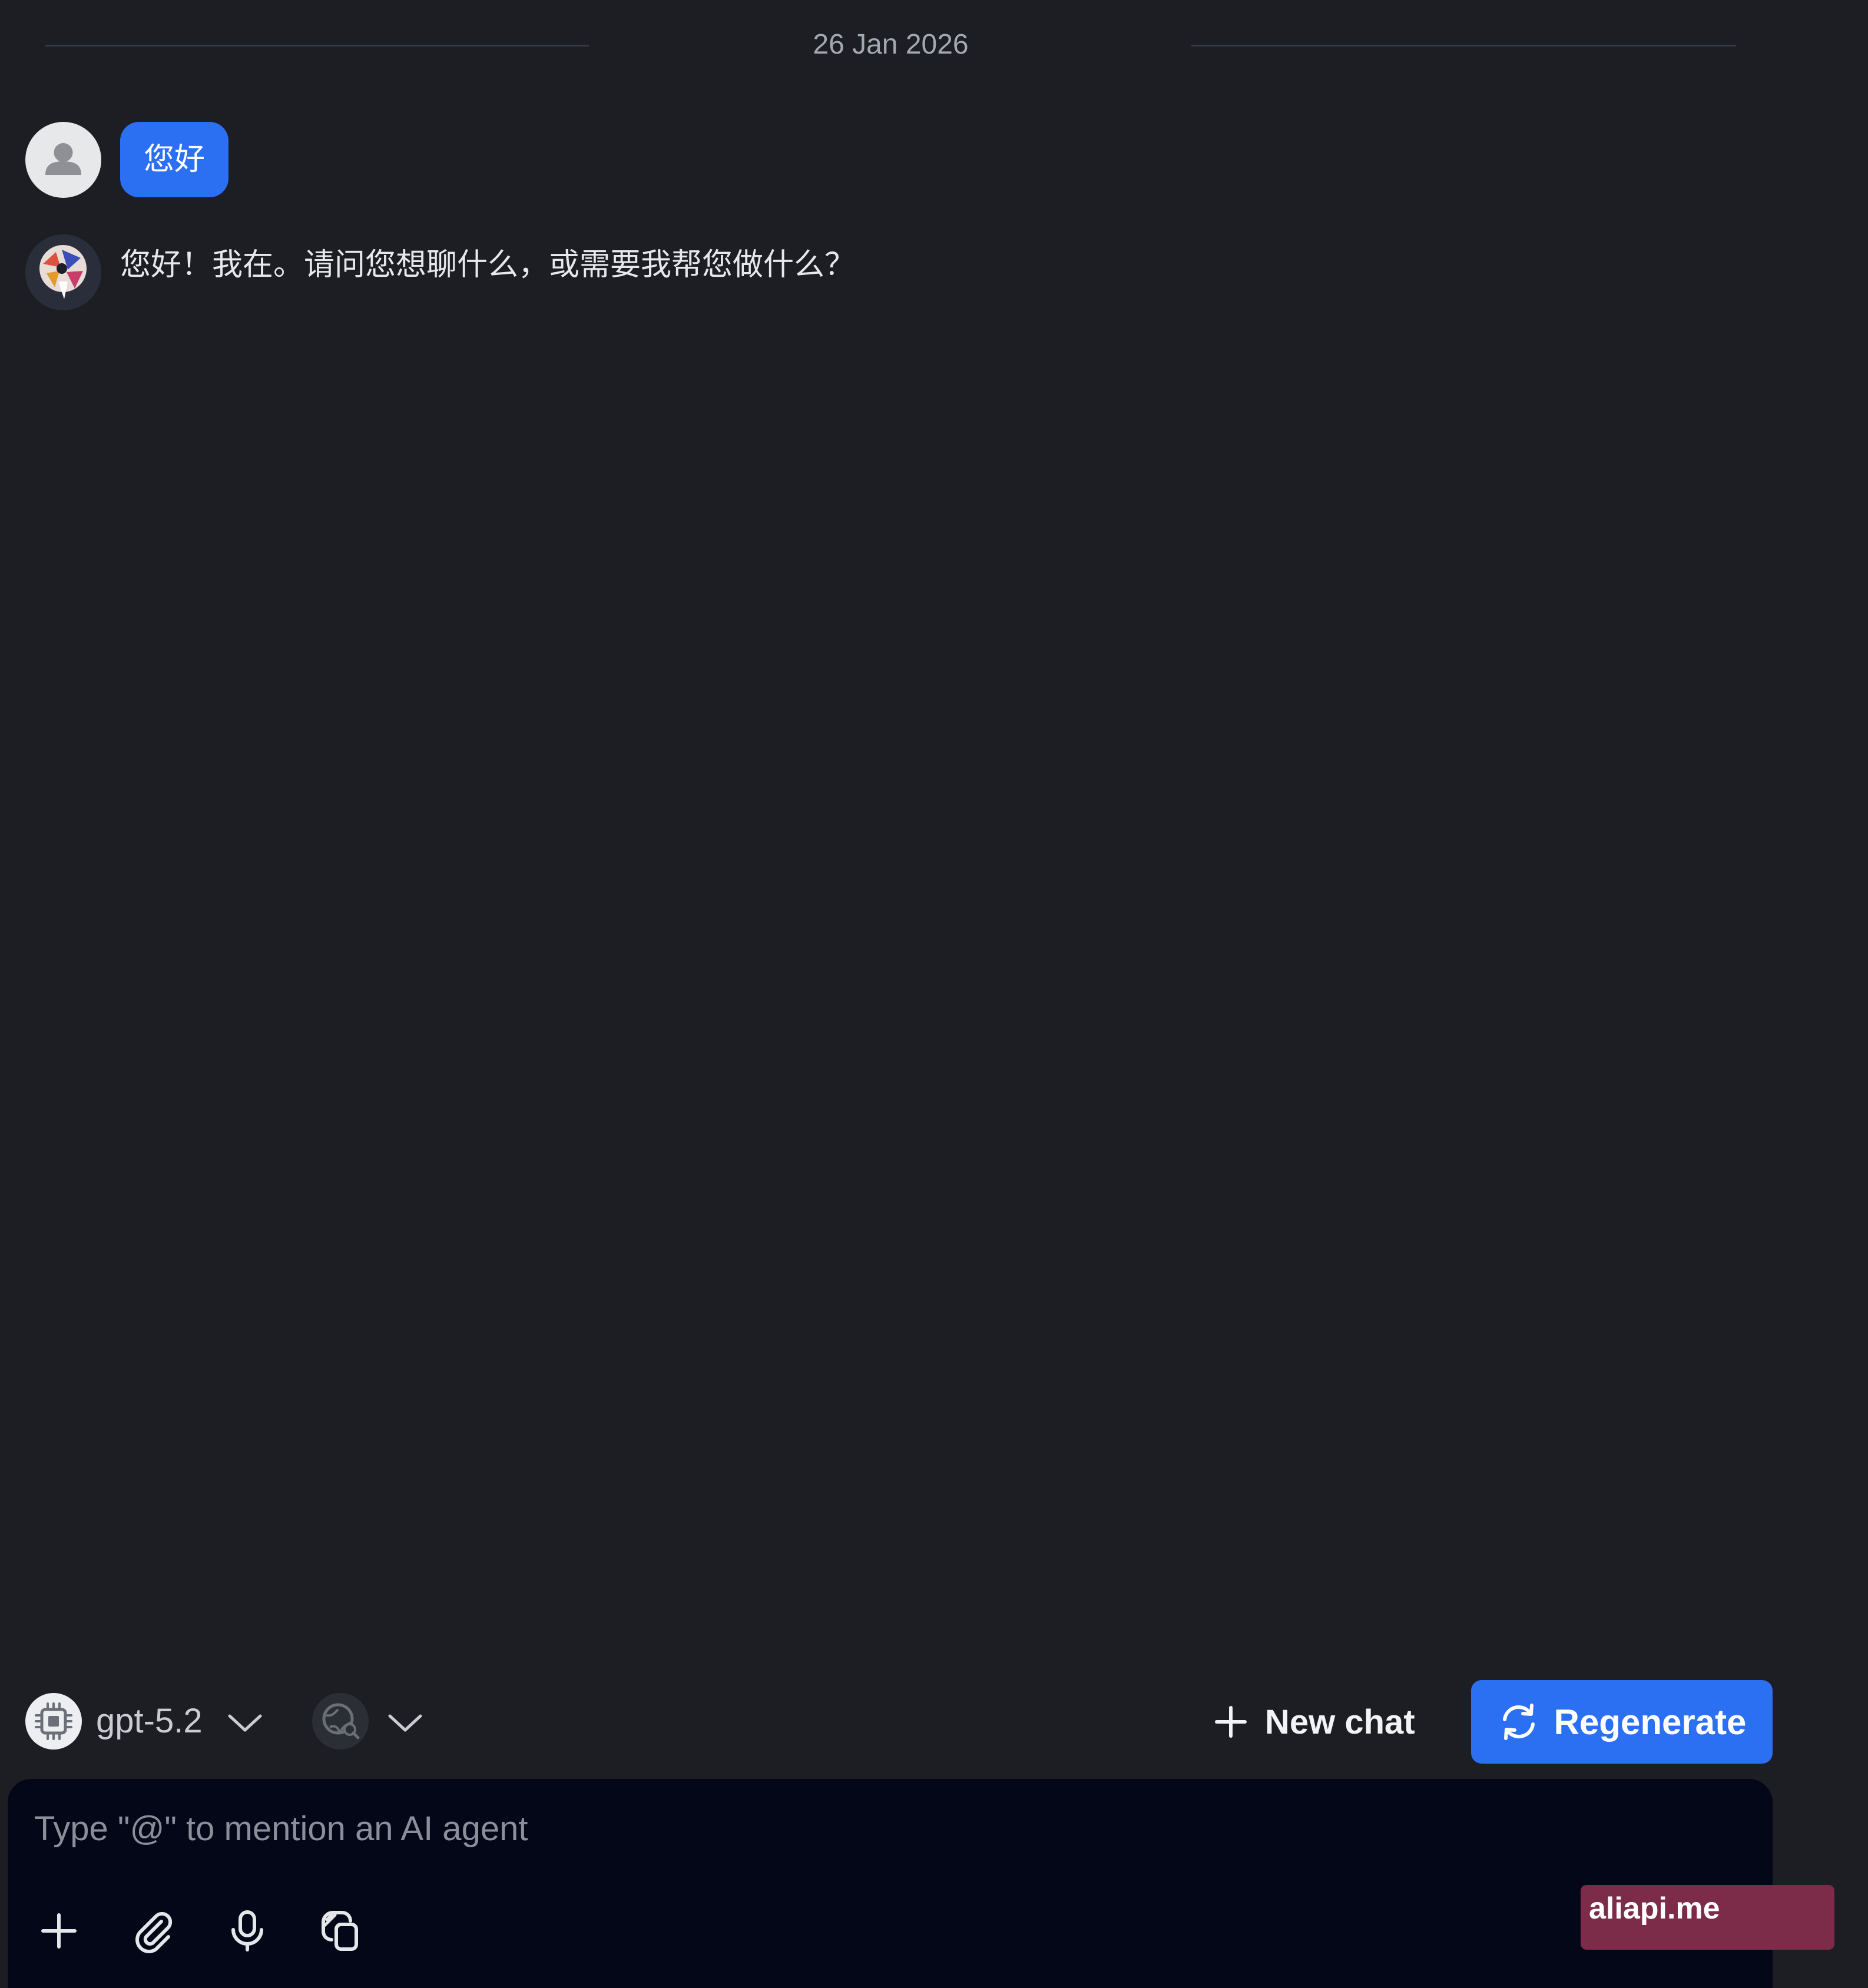 This screenshot has height=1988, width=1868. I want to click on web-search-toggle, so click(340, 1721).